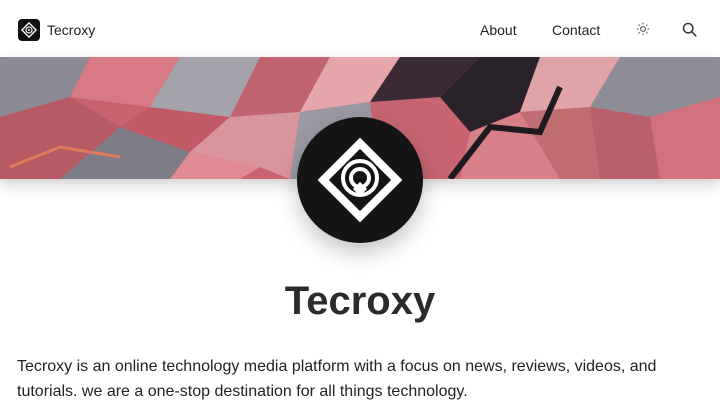 The image size is (720, 405). Describe the element at coordinates (360, 28) in the screenshot. I see `top-navbar: Tecroxy About Contact` at that location.